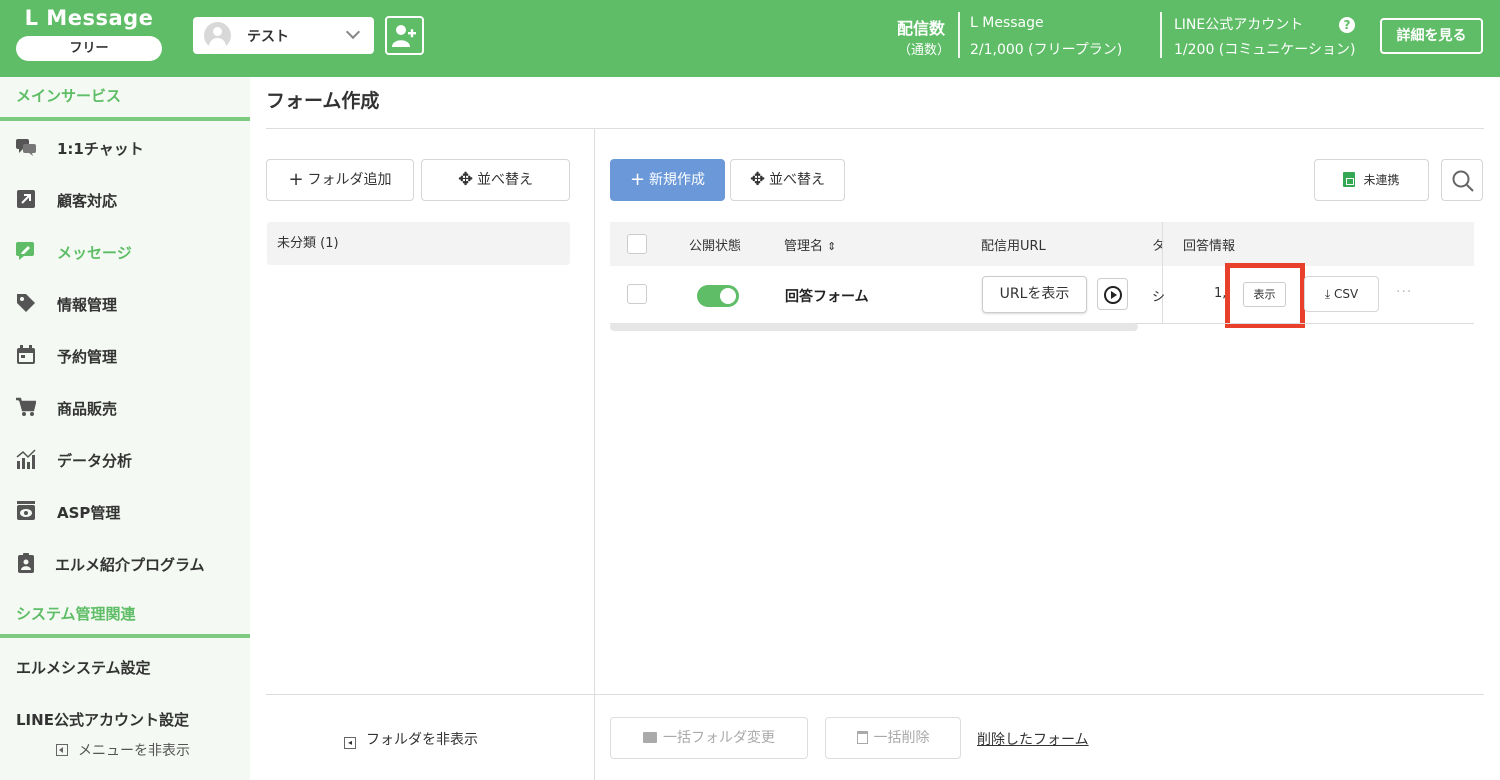 This screenshot has height=780, width=1500. Describe the element at coordinates (1239, 25) in the screenshot. I see `line-account-label: LINE公式アカウント` at that location.